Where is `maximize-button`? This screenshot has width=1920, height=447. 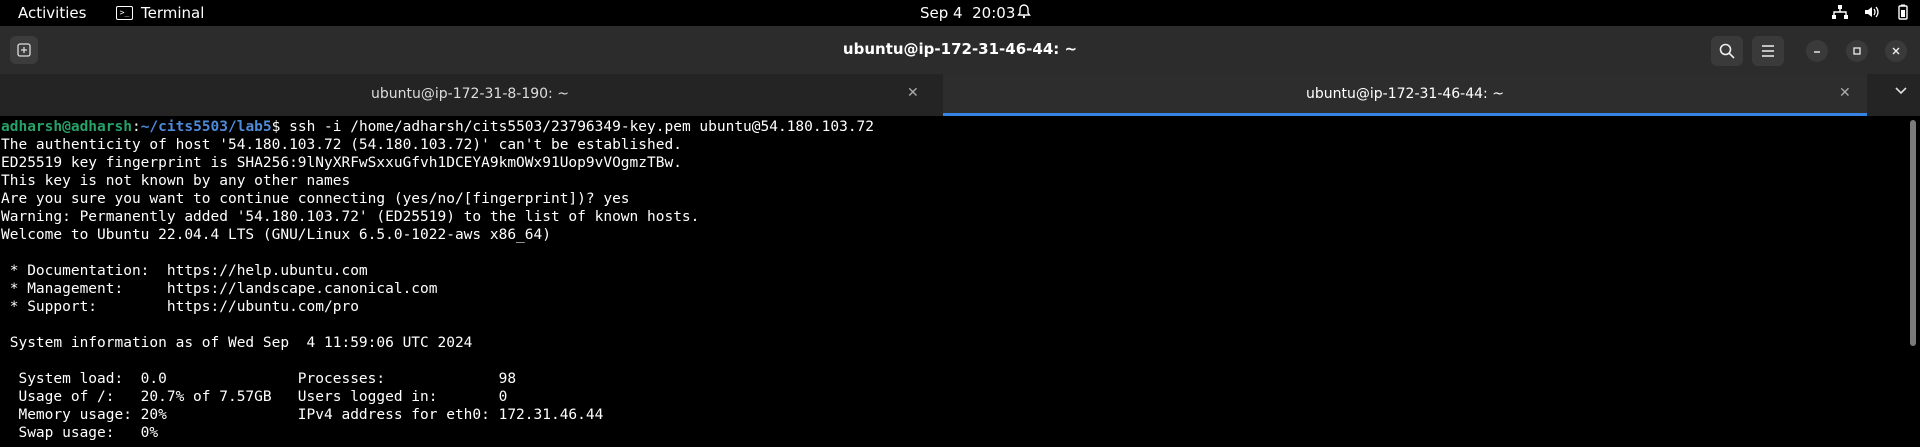
maximize-button is located at coordinates (1857, 51).